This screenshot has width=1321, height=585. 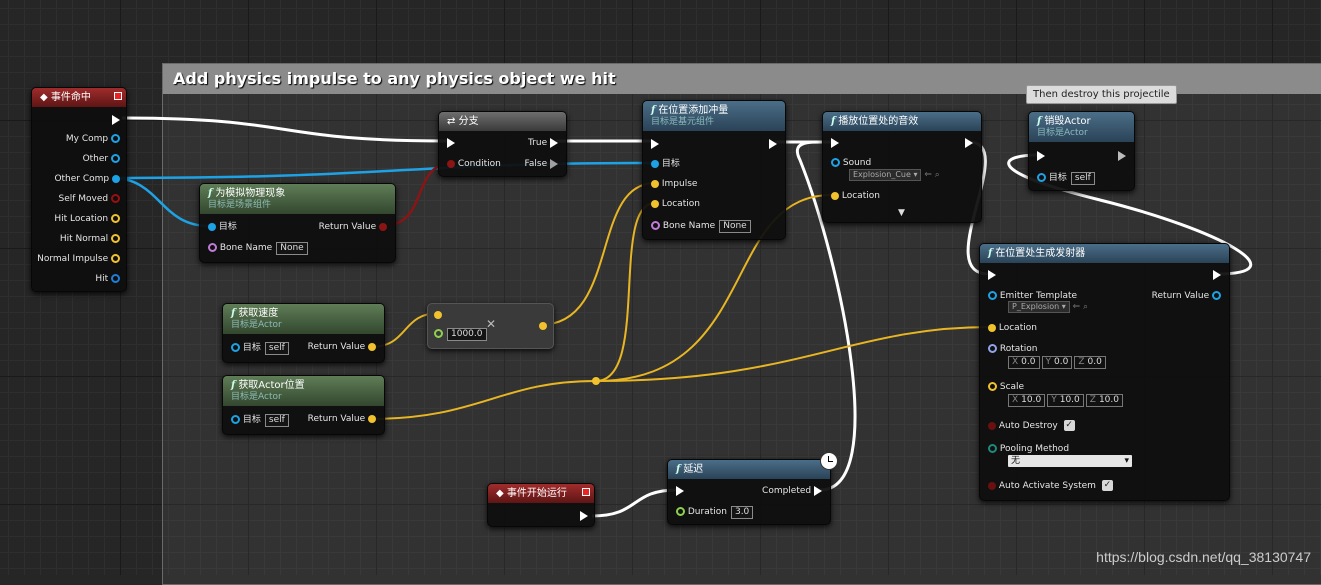 What do you see at coordinates (675, 204) in the screenshot?
I see `impulse-location-pin: Location` at bounding box center [675, 204].